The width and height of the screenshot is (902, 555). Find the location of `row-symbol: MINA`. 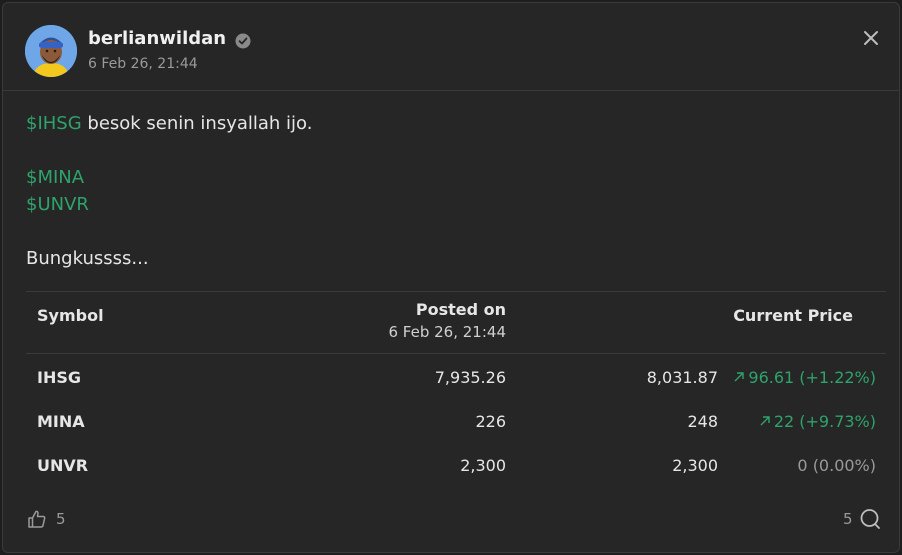

row-symbol: MINA is located at coordinates (61, 421).